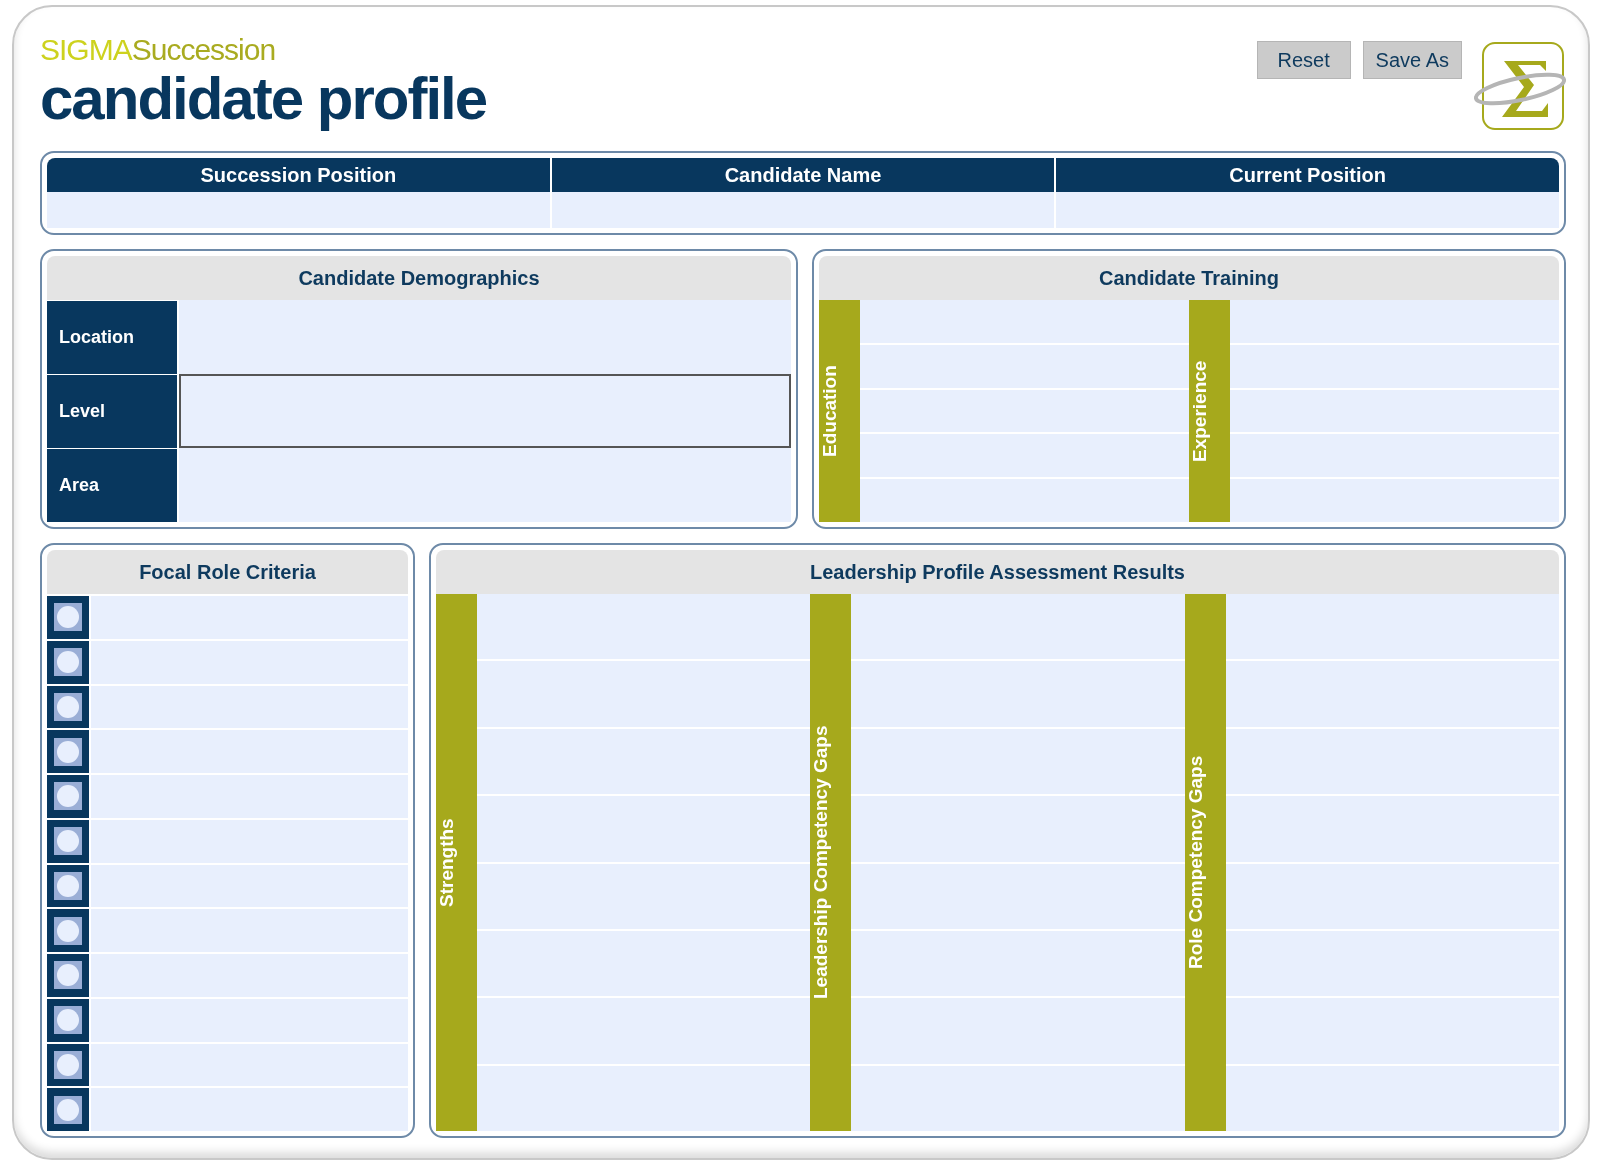 The height and width of the screenshot is (1163, 1600). I want to click on field-label: Area, so click(112, 485).